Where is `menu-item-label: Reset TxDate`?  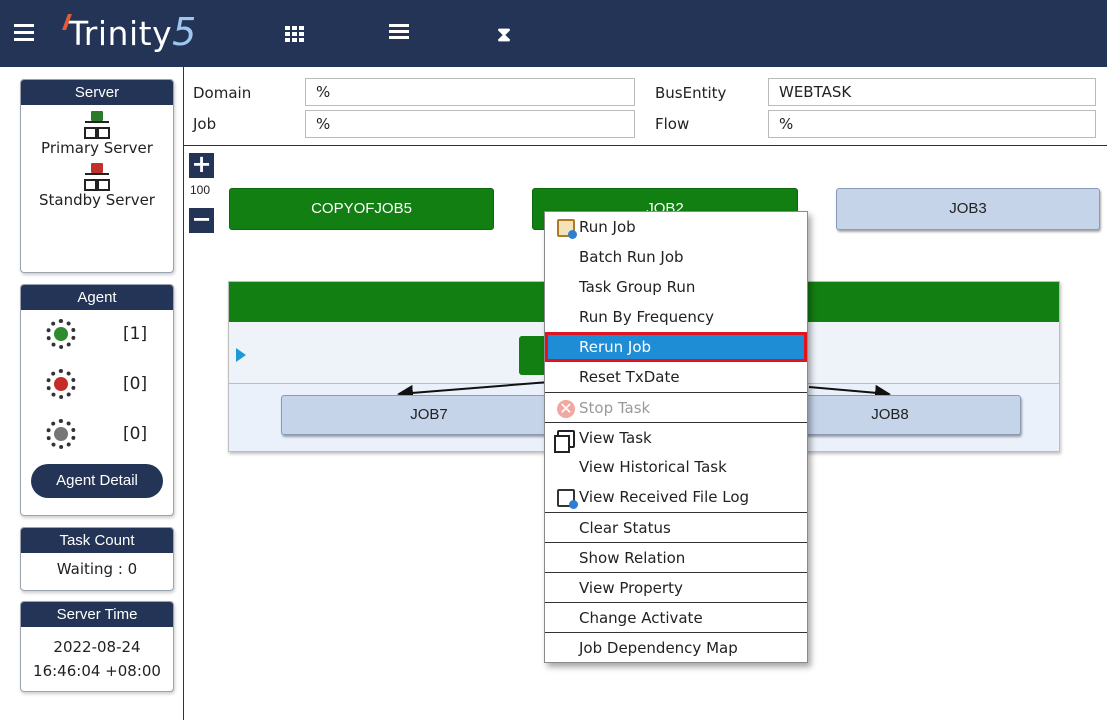 menu-item-label: Reset TxDate is located at coordinates (629, 377).